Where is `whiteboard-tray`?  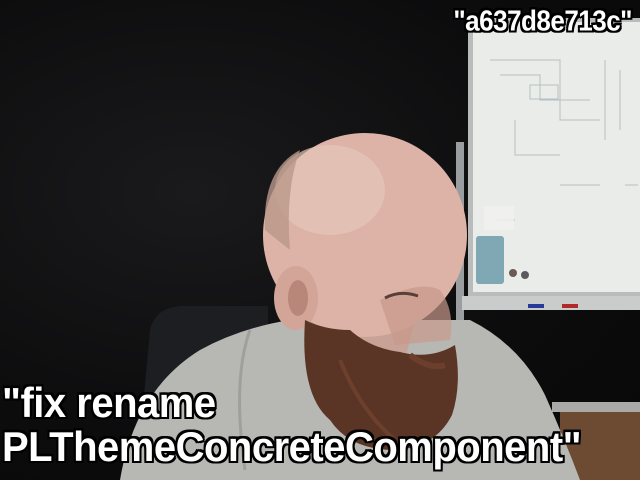
whiteboard-tray is located at coordinates (551, 303).